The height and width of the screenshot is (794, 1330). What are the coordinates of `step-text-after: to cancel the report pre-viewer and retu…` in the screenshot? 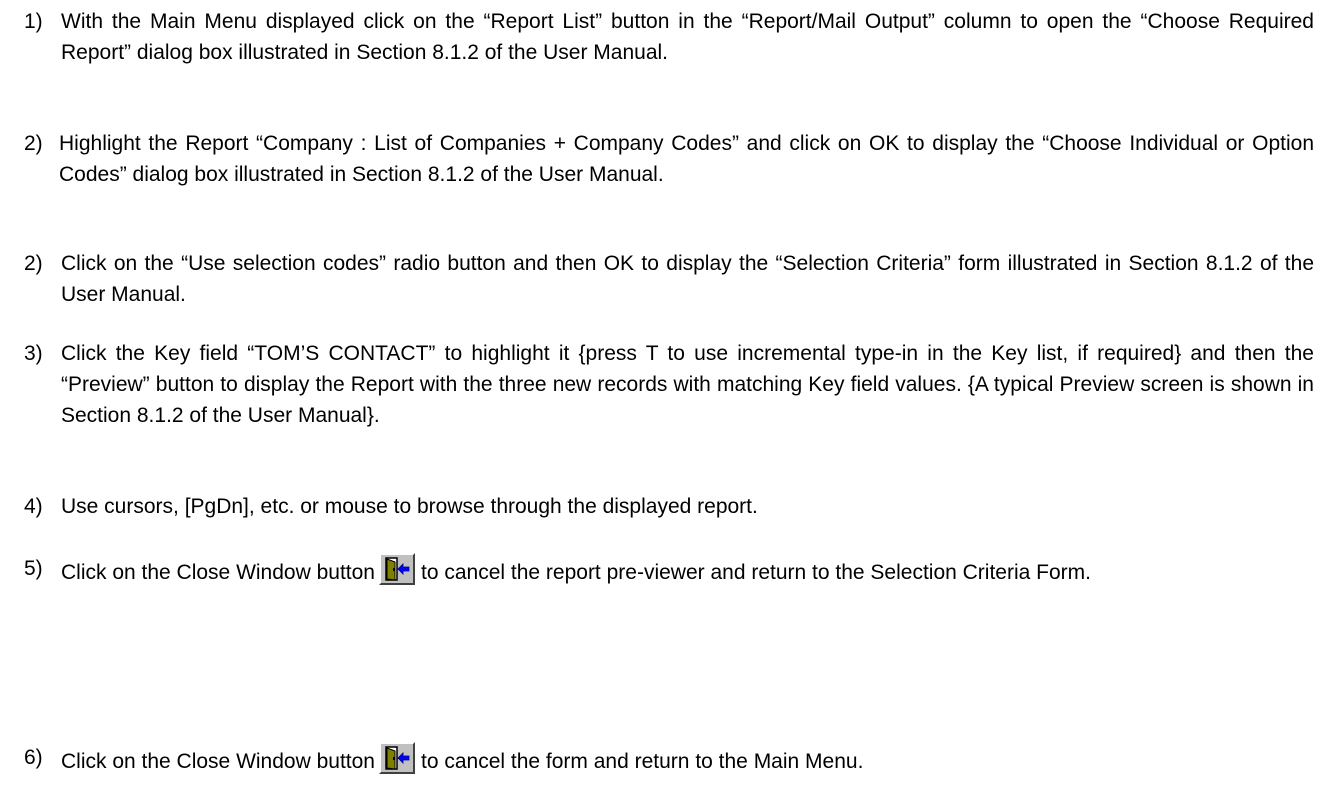 It's located at (756, 572).